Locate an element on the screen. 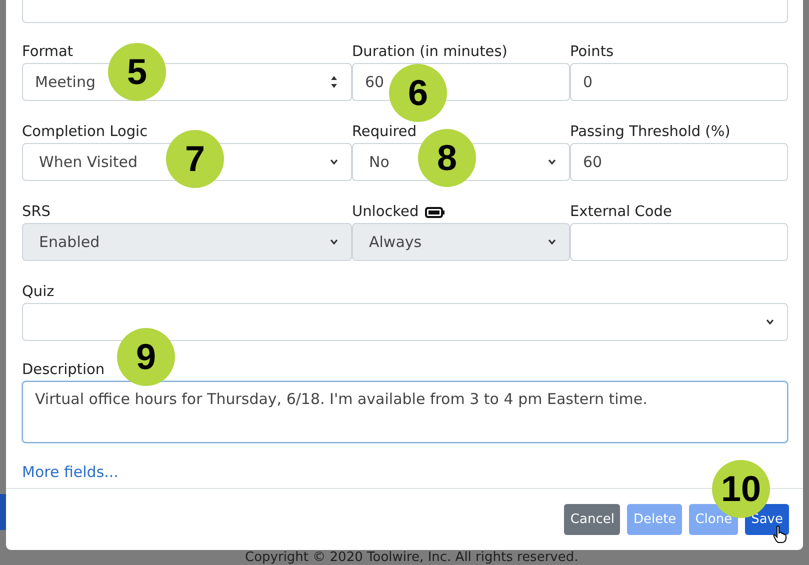 This screenshot has height=565, width=809. input-field: 60 is located at coordinates (679, 162).